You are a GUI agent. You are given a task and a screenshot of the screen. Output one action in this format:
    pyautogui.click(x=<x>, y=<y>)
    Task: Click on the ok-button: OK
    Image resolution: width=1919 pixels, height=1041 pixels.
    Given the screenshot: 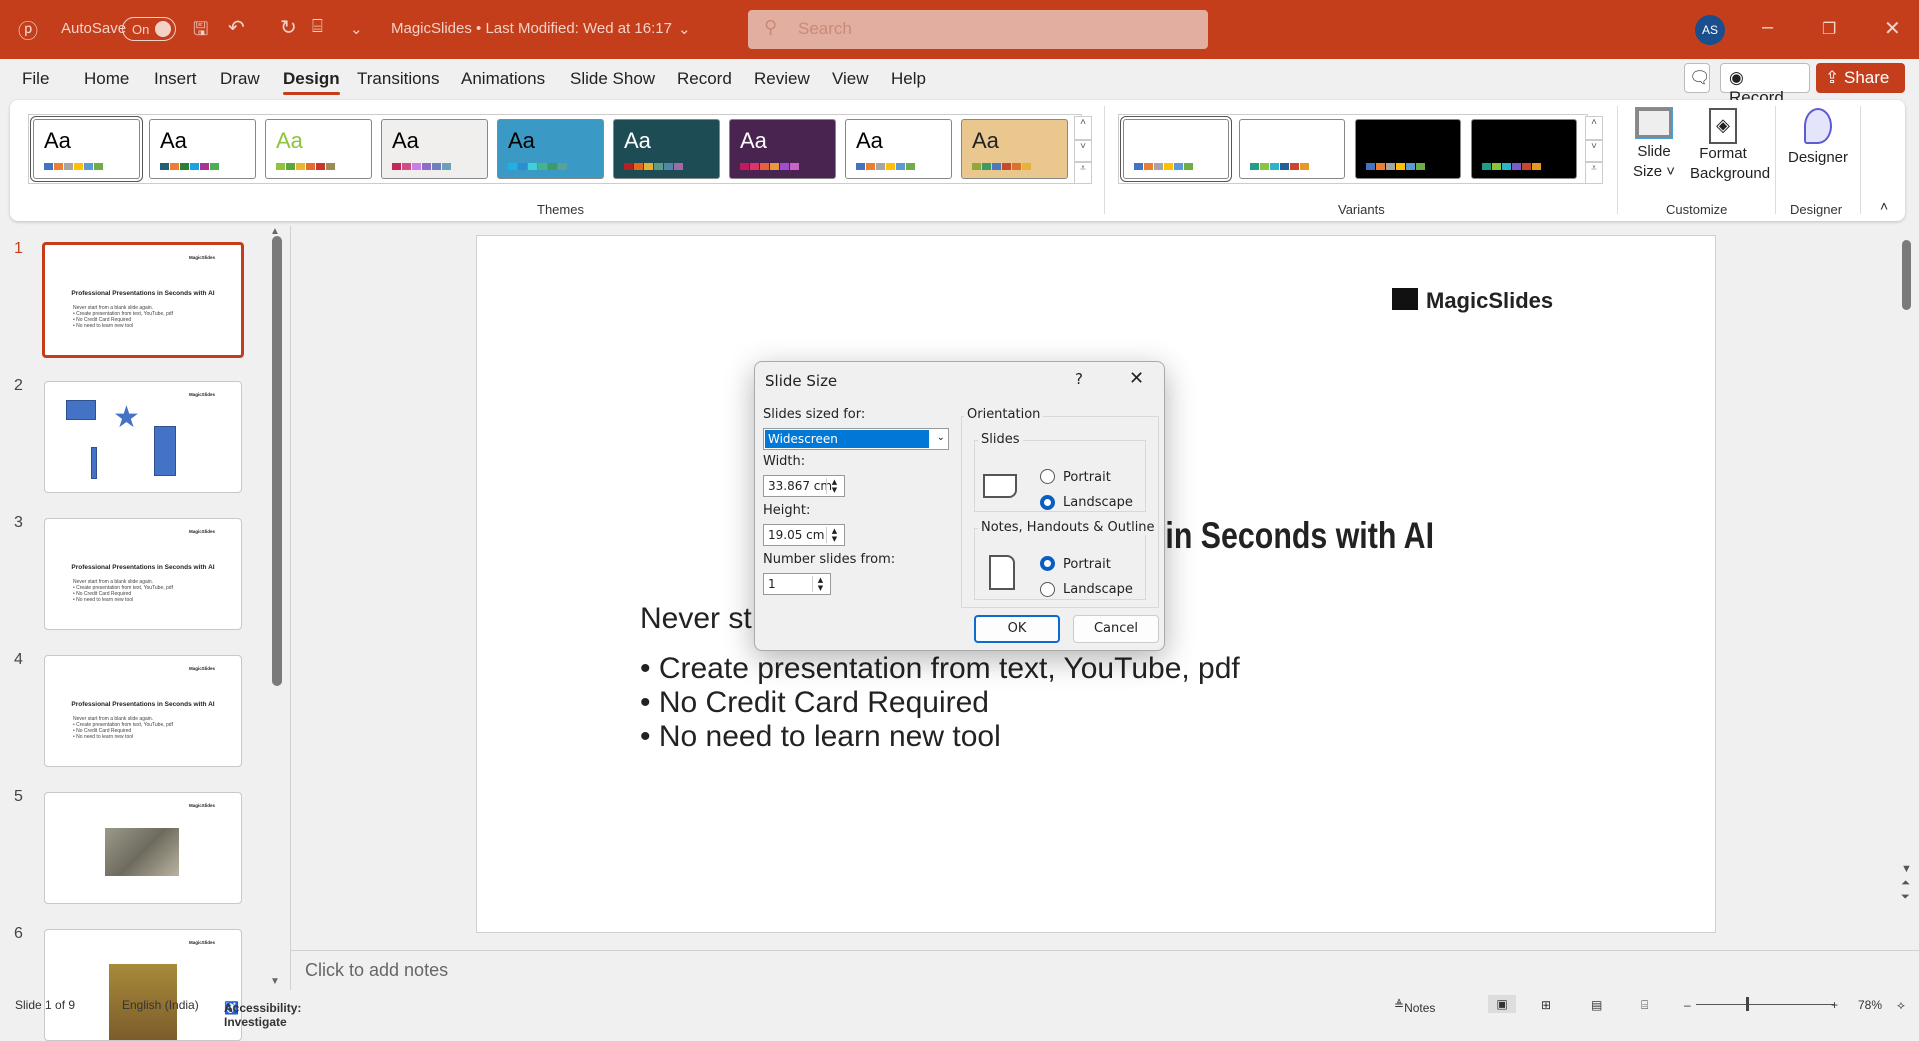 What is the action you would take?
    pyautogui.click(x=1017, y=629)
    